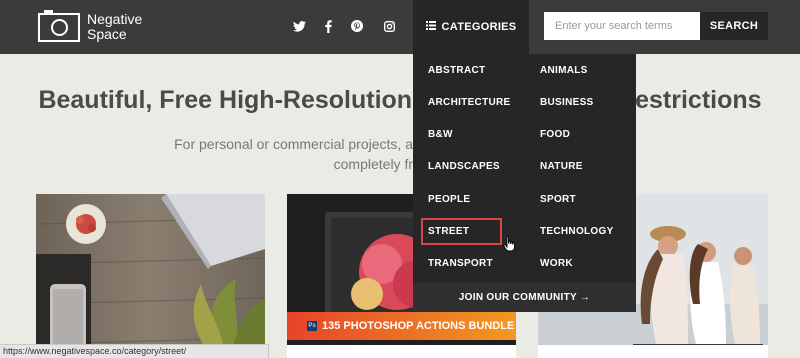 This screenshot has height=358, width=800. Describe the element at coordinates (509, 246) in the screenshot. I see `hand-cursor-icon` at that location.